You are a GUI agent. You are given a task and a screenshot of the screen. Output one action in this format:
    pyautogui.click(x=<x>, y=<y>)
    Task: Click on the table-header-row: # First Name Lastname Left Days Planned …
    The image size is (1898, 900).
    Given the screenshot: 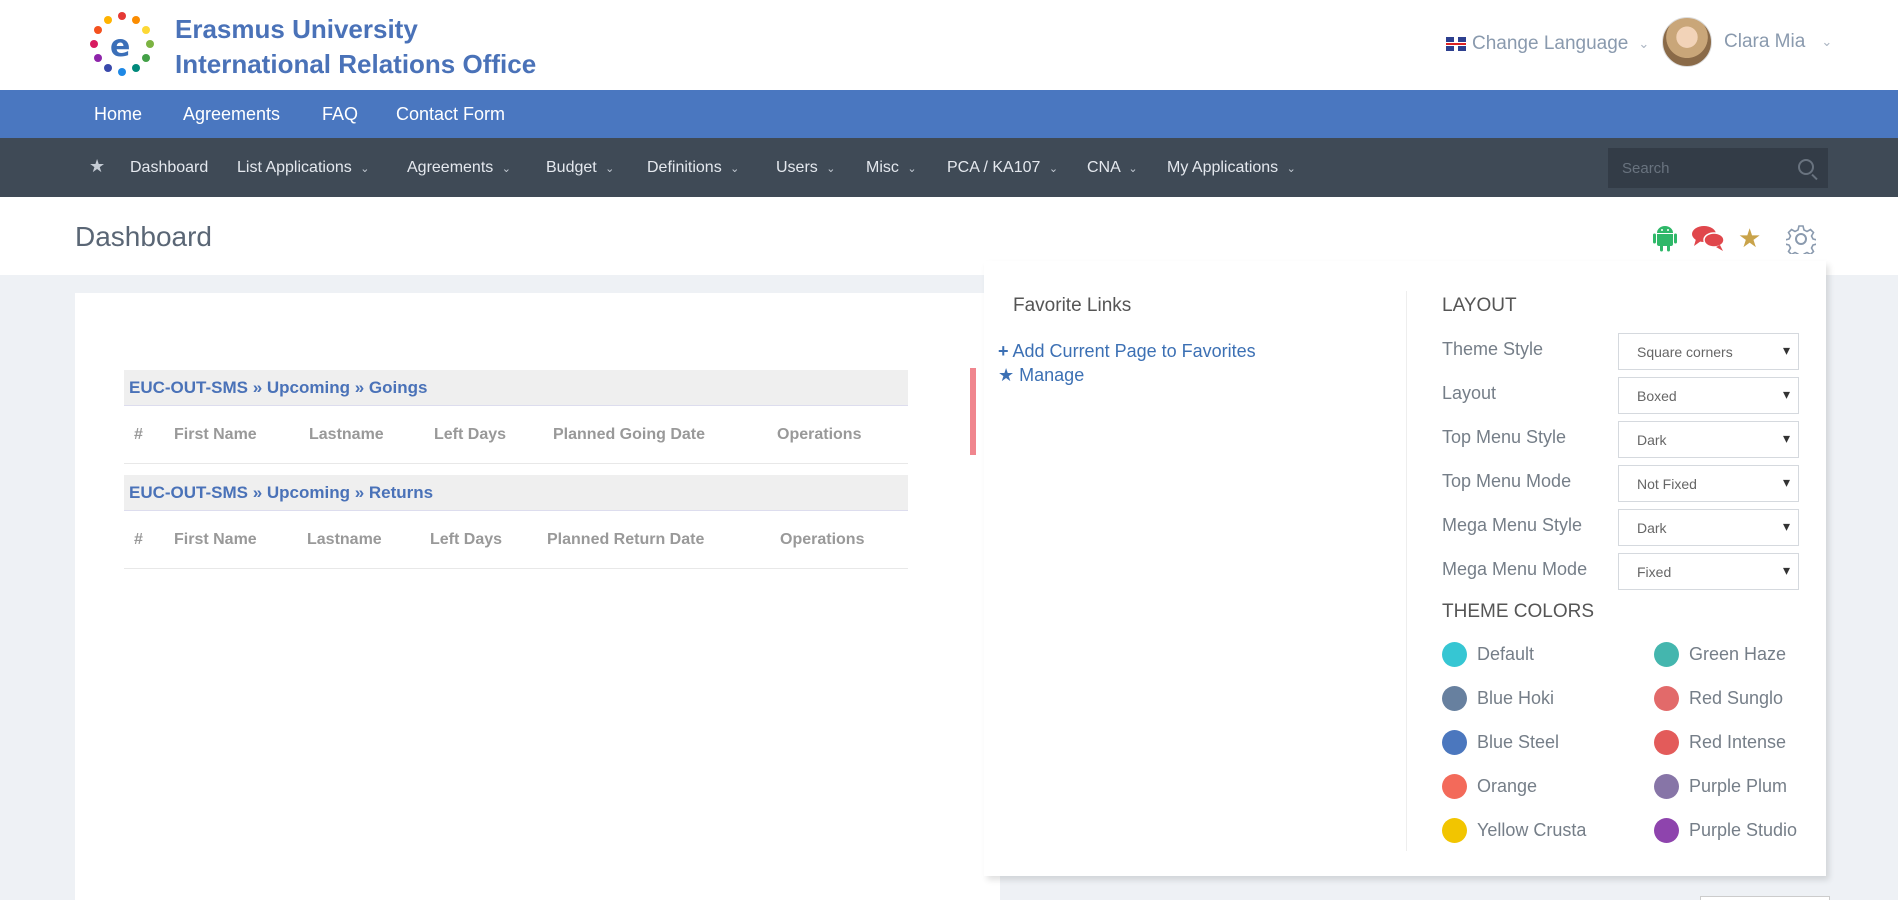 What is the action you would take?
    pyautogui.click(x=516, y=540)
    